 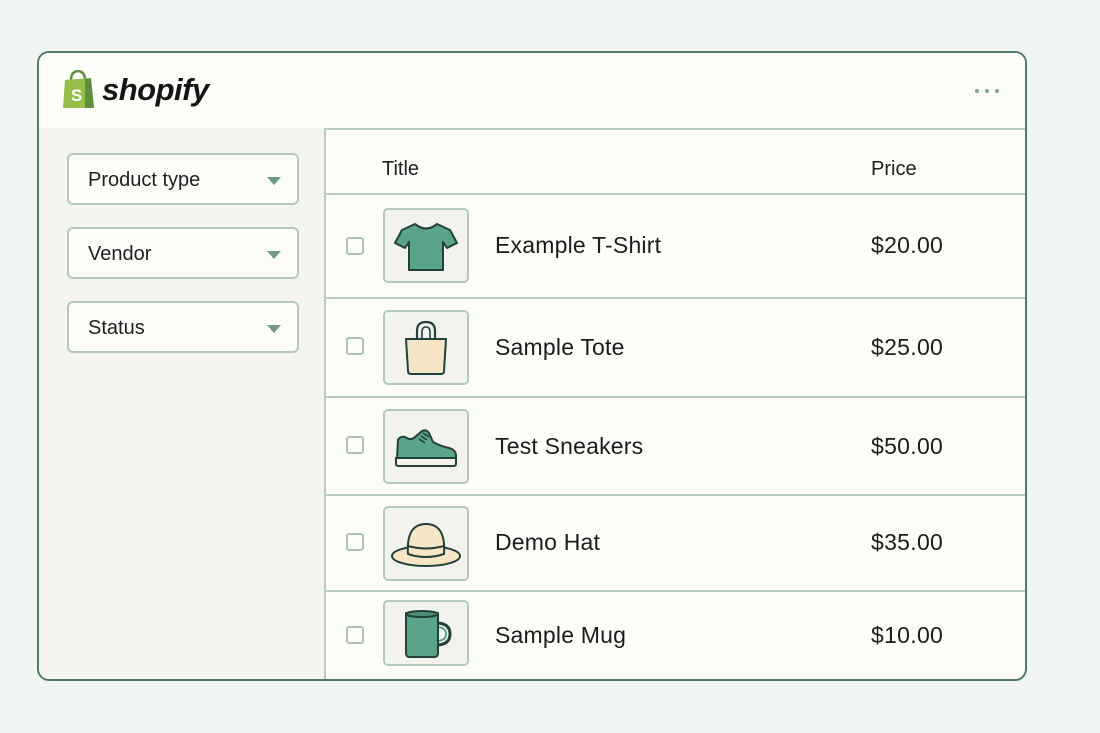 I want to click on filter-label: Status, so click(x=116, y=328).